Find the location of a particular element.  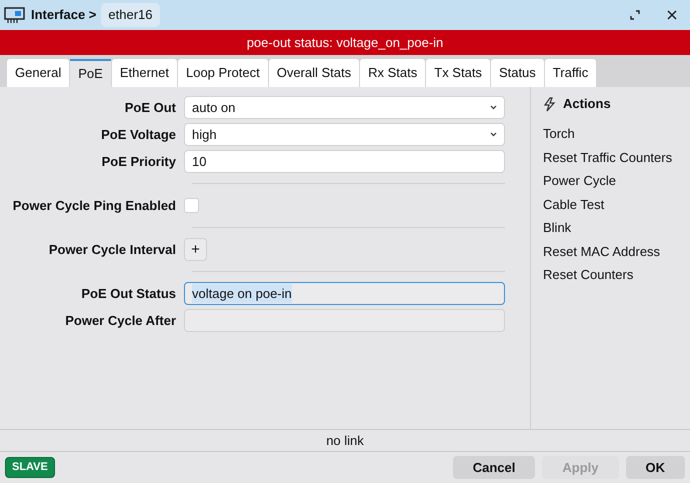

actions-title: Actions is located at coordinates (587, 104).